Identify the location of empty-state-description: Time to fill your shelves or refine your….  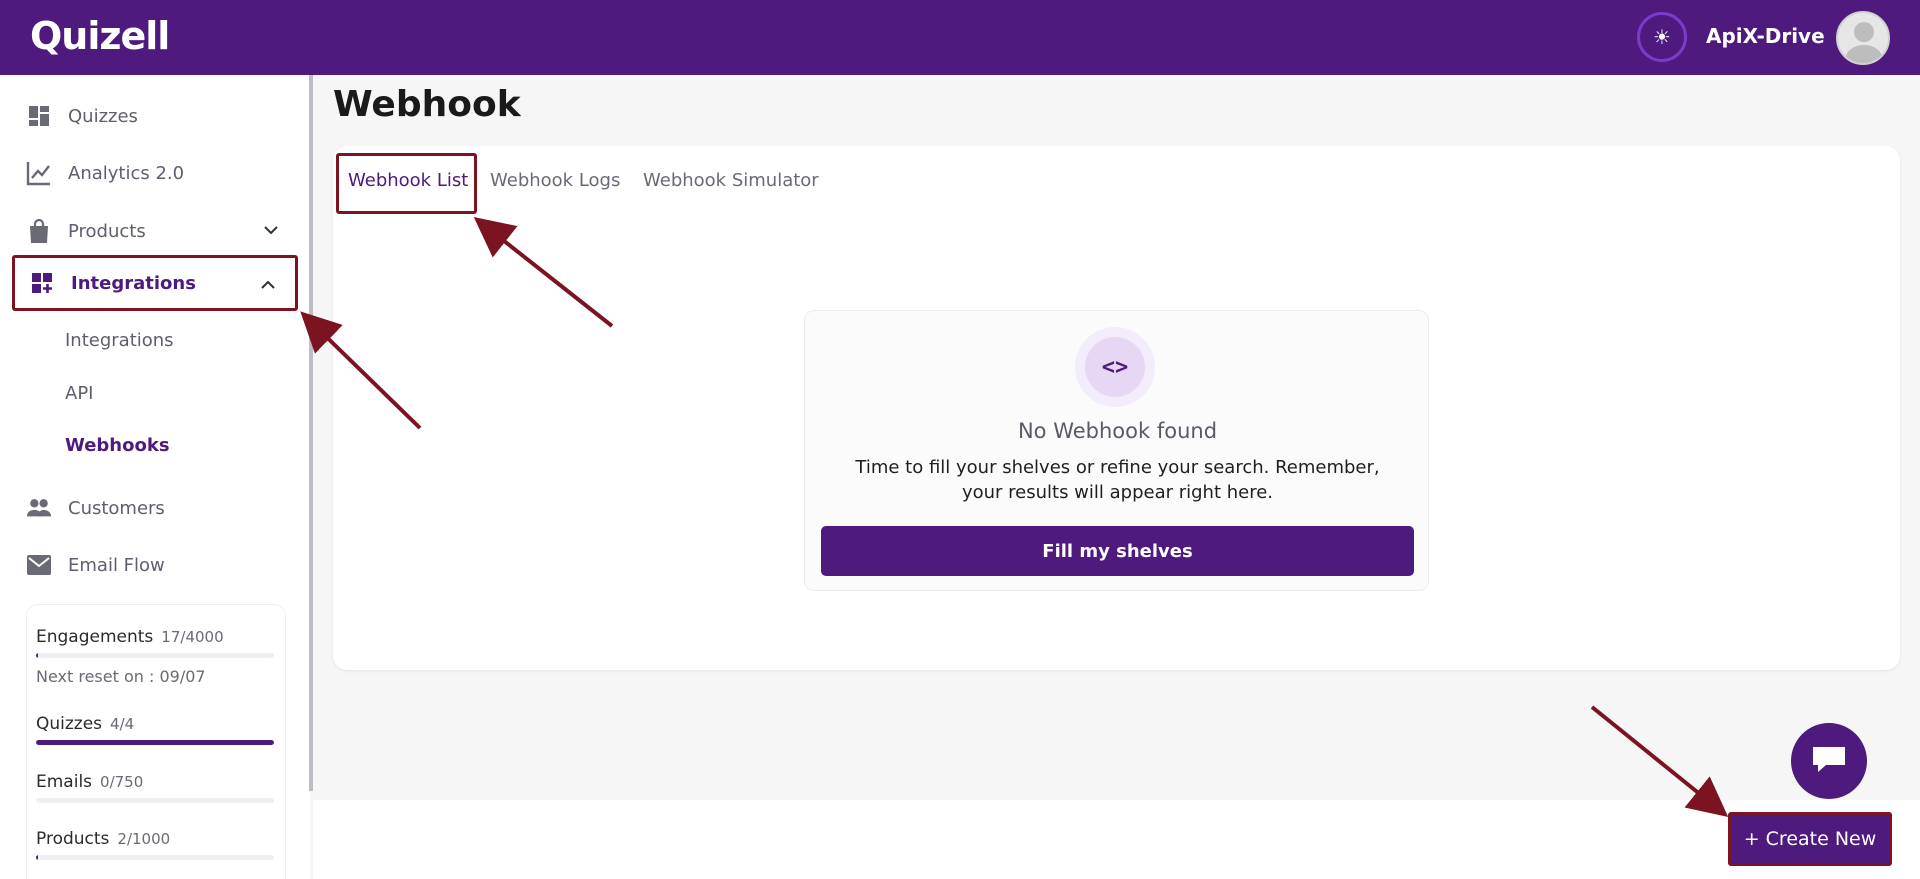
(1117, 480).